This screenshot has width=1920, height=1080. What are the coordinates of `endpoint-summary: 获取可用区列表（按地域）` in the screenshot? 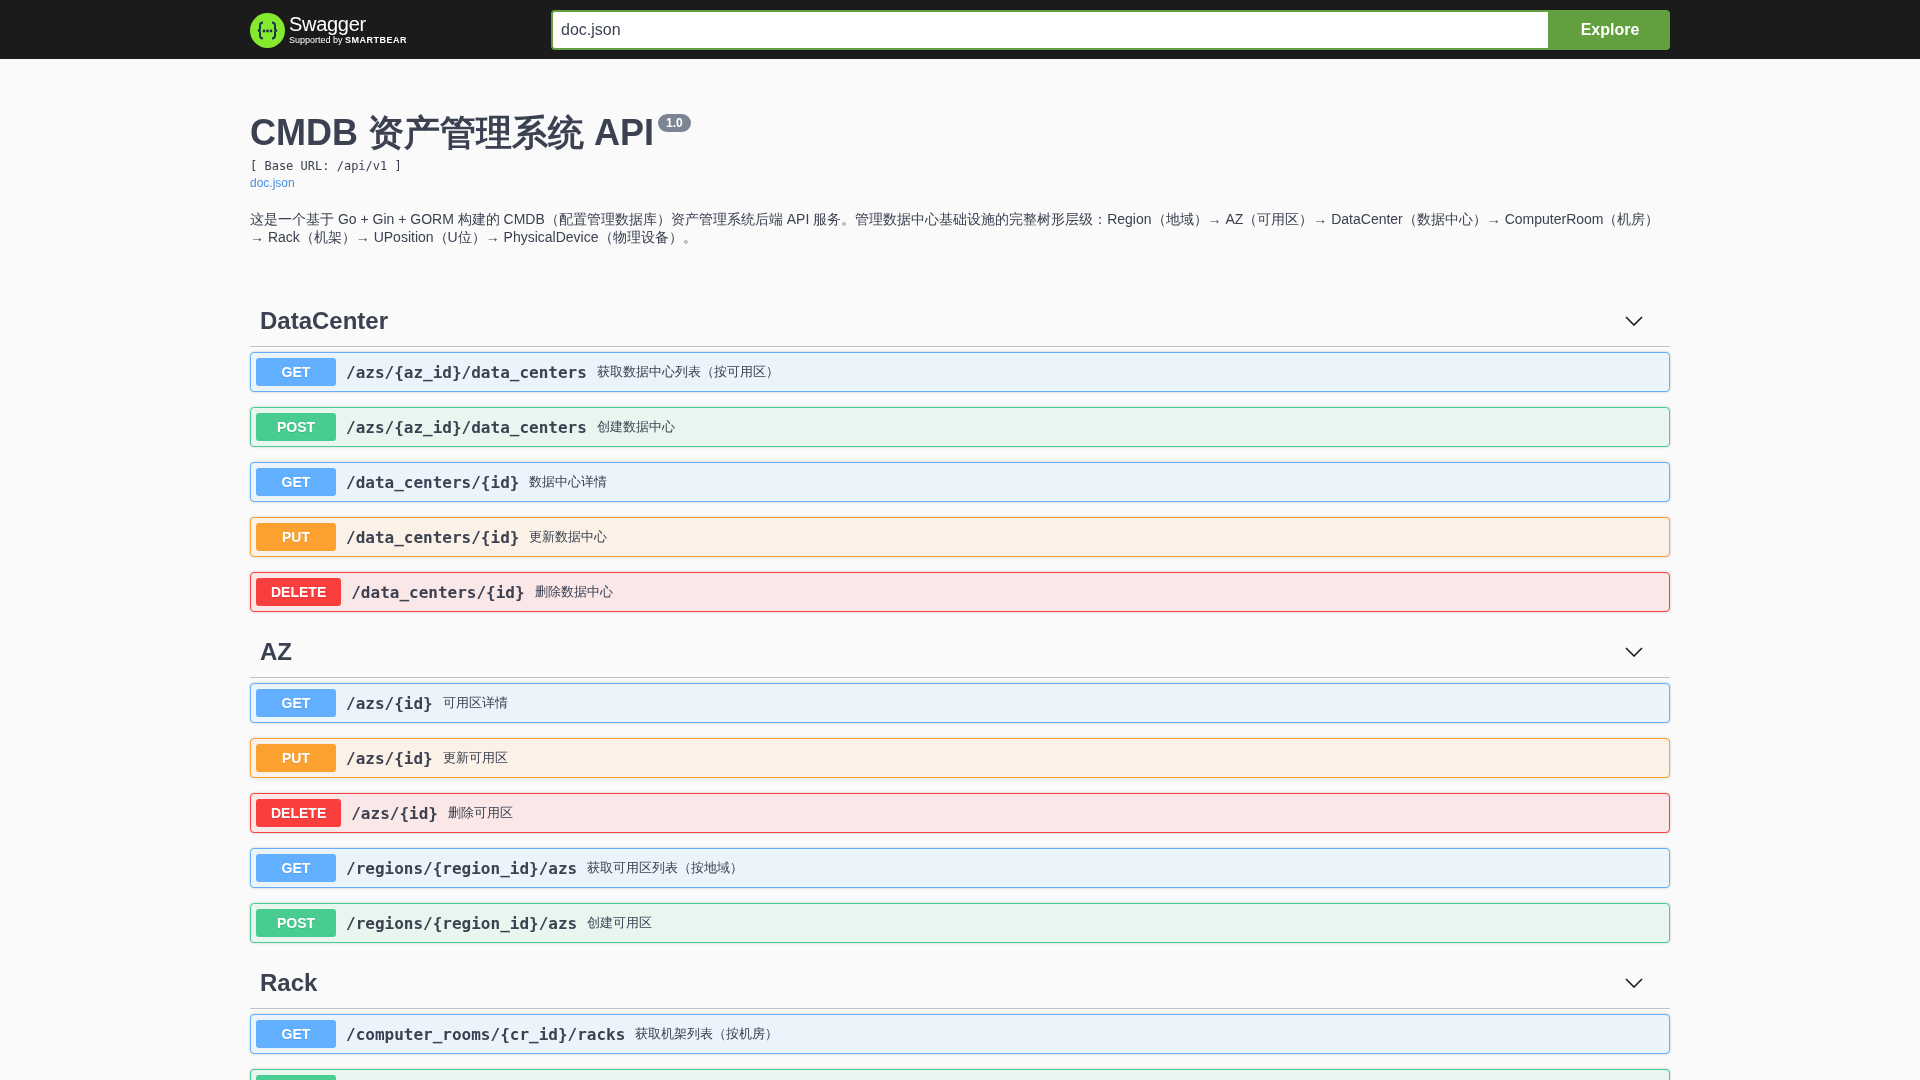 It's located at (665, 868).